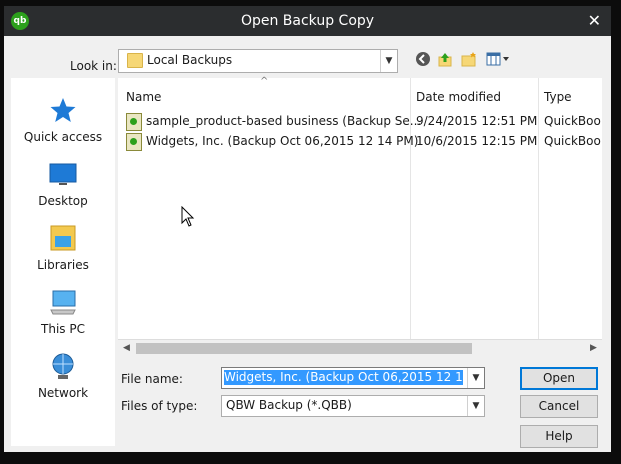  Describe the element at coordinates (63, 110) in the screenshot. I see `quick-access-star-icon` at that location.